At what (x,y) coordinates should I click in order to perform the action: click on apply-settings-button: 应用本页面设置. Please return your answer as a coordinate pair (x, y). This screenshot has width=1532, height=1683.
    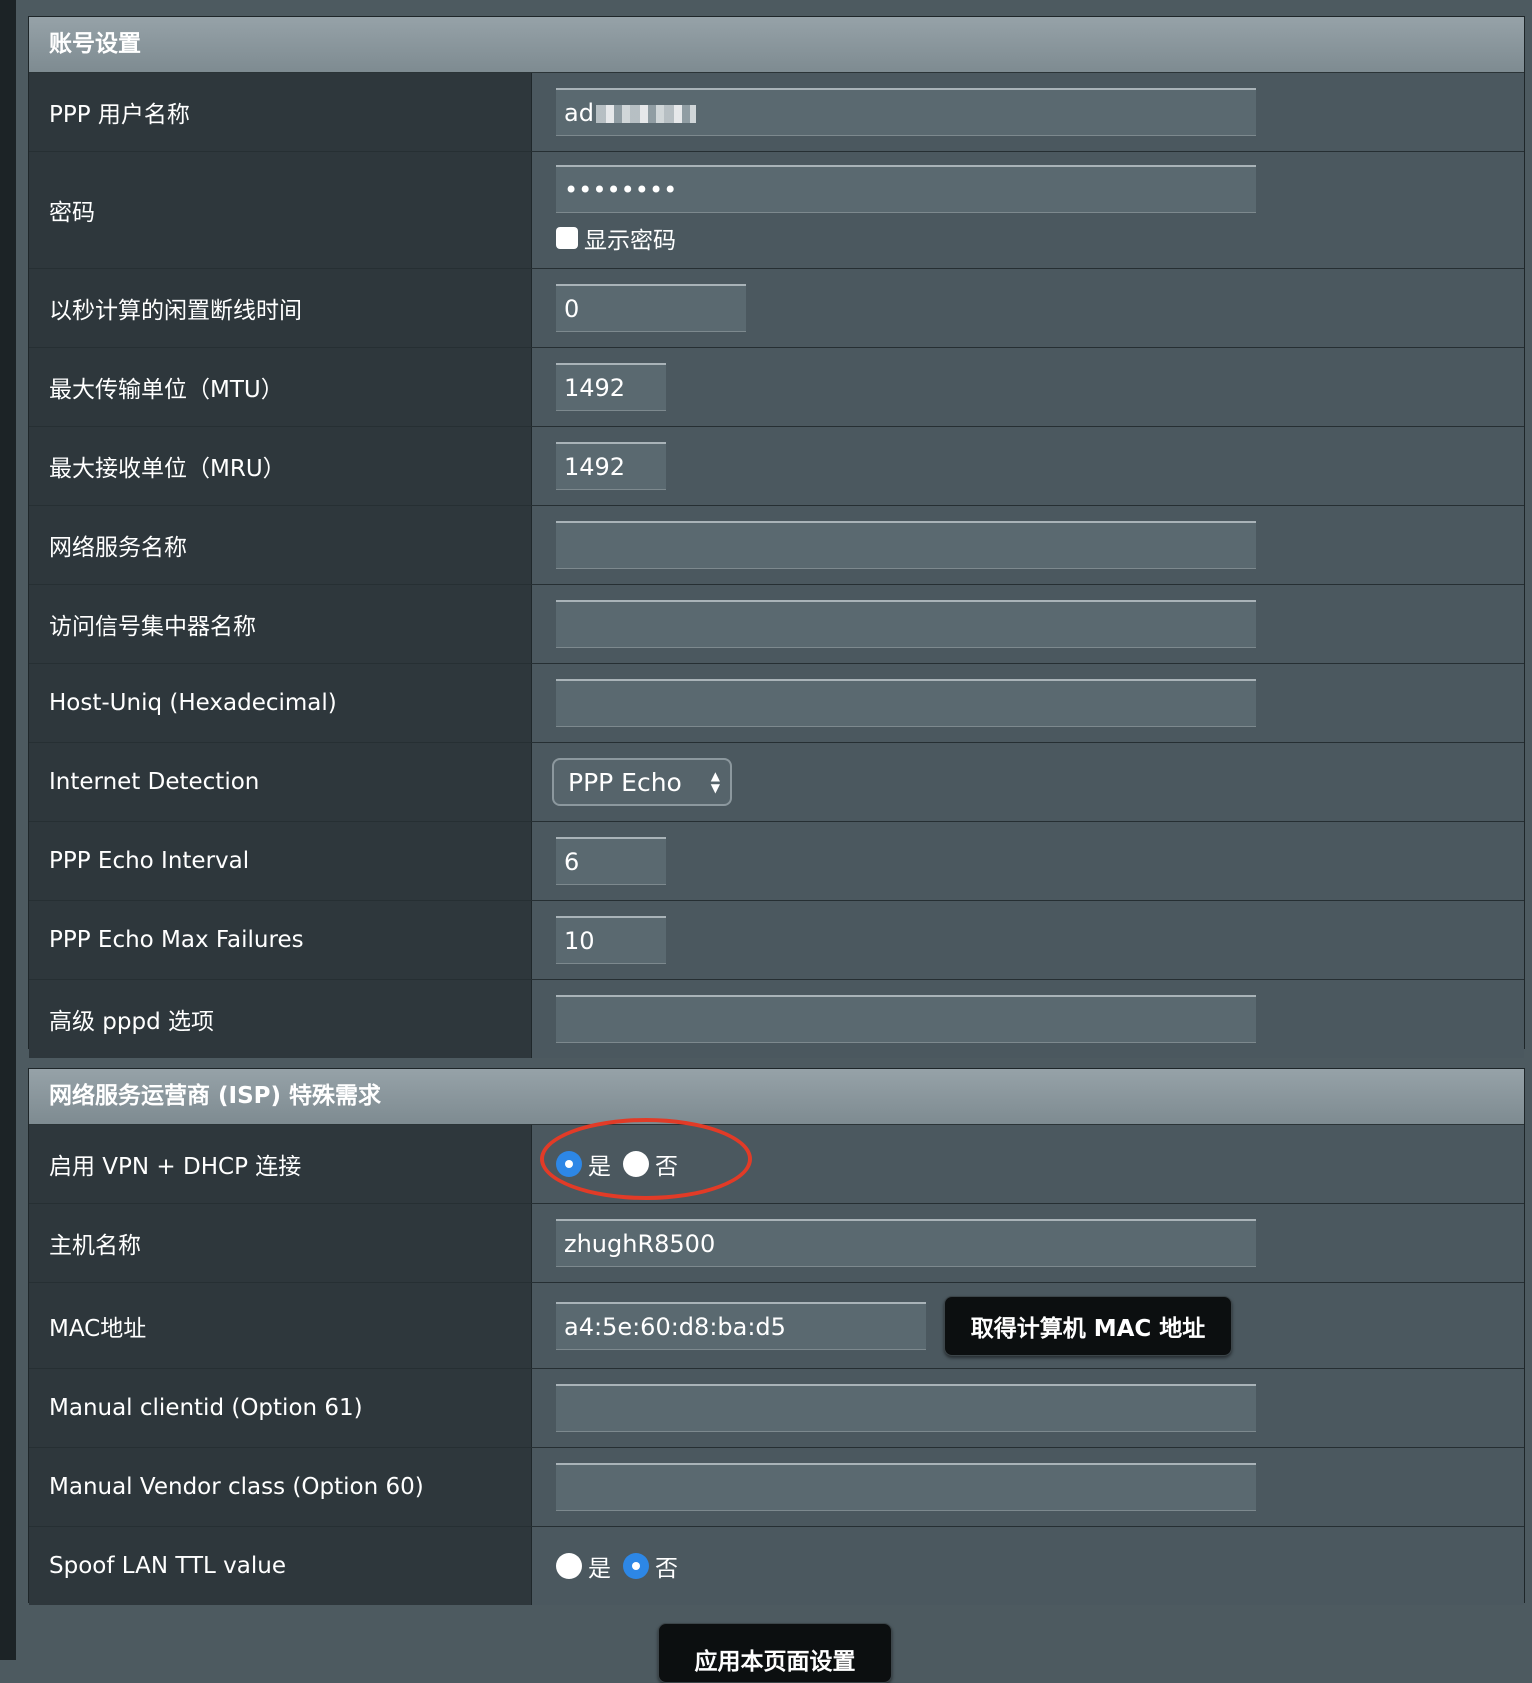
    Looking at the image, I should click on (775, 1653).